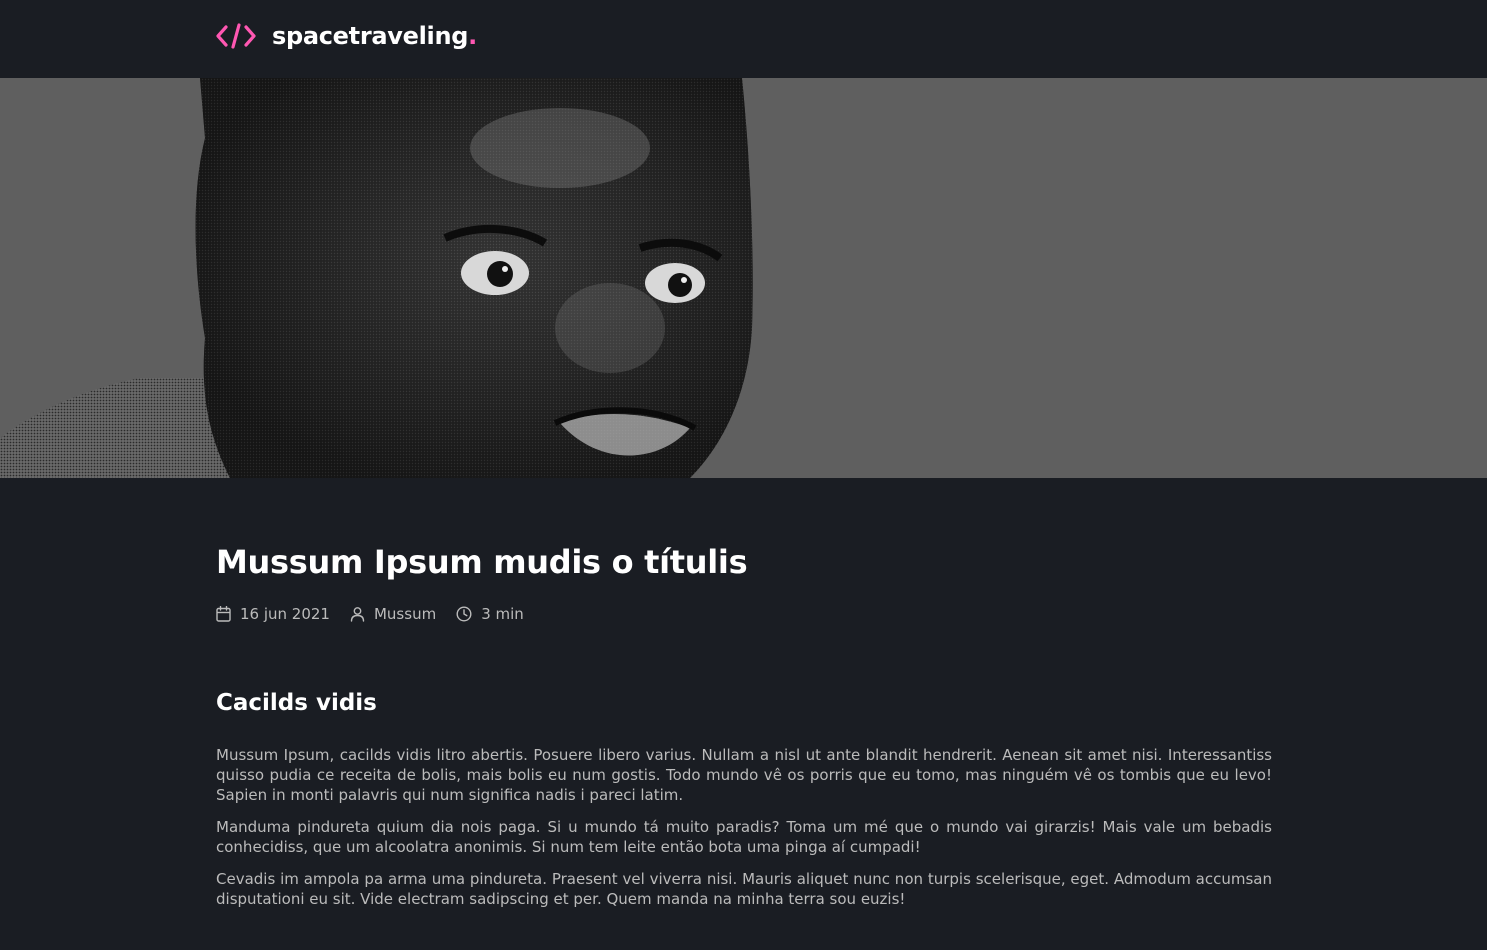  I want to click on home-logo-link: spacetraveling., so click(346, 36).